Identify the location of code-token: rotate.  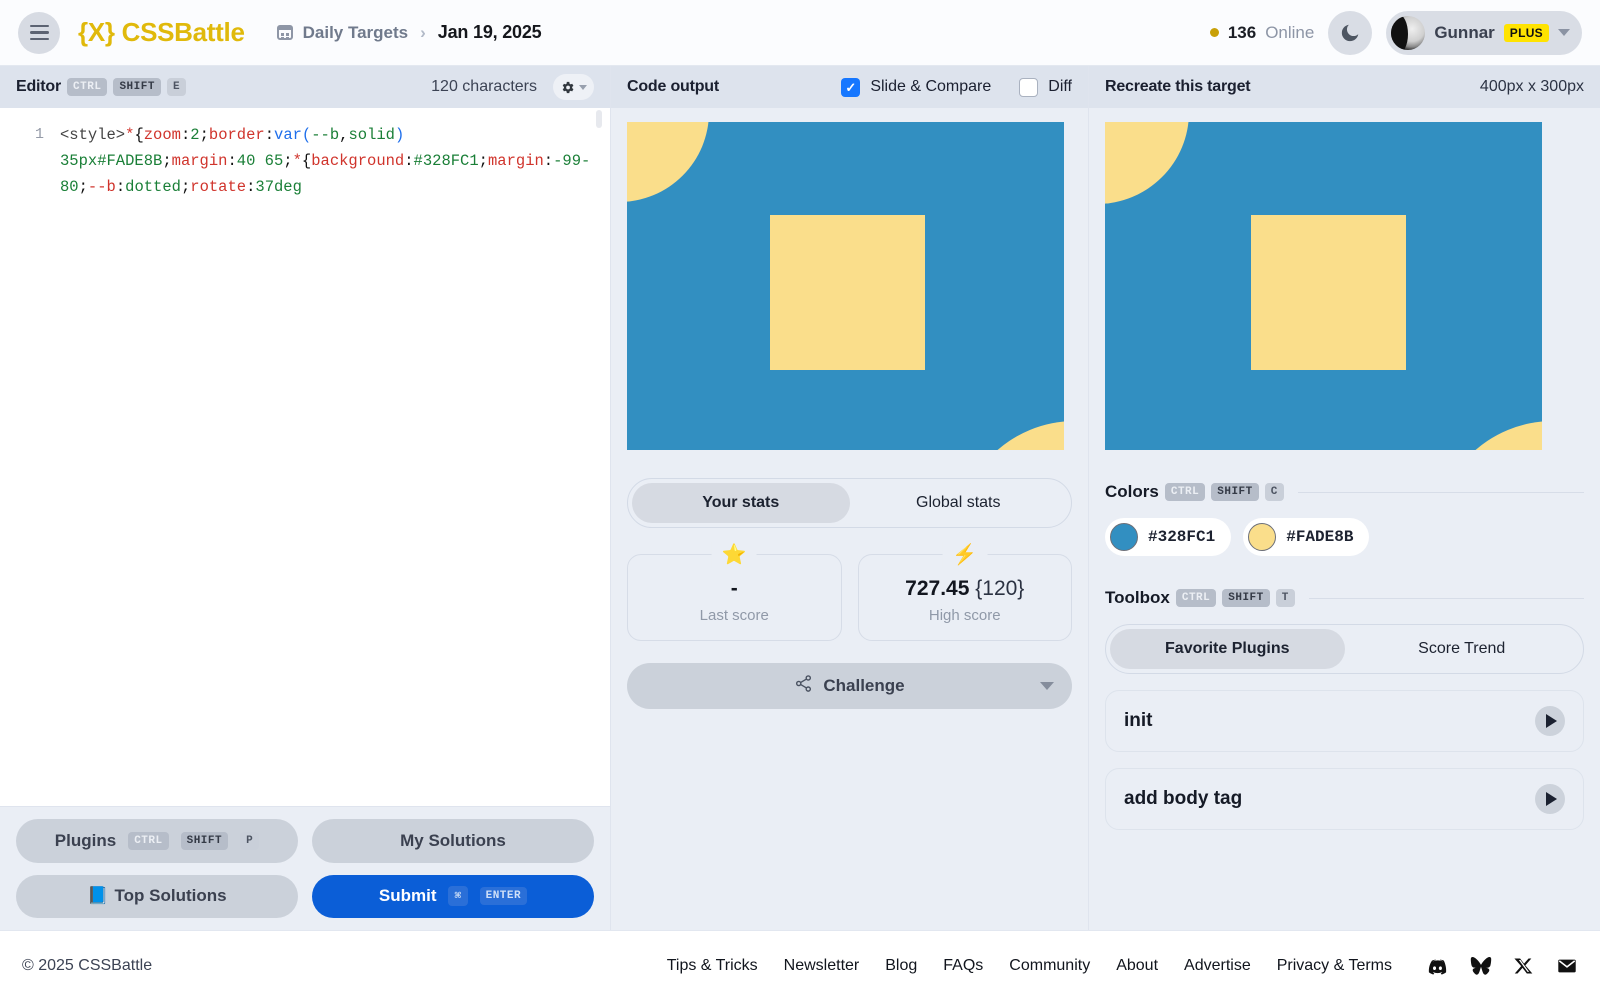
(218, 187).